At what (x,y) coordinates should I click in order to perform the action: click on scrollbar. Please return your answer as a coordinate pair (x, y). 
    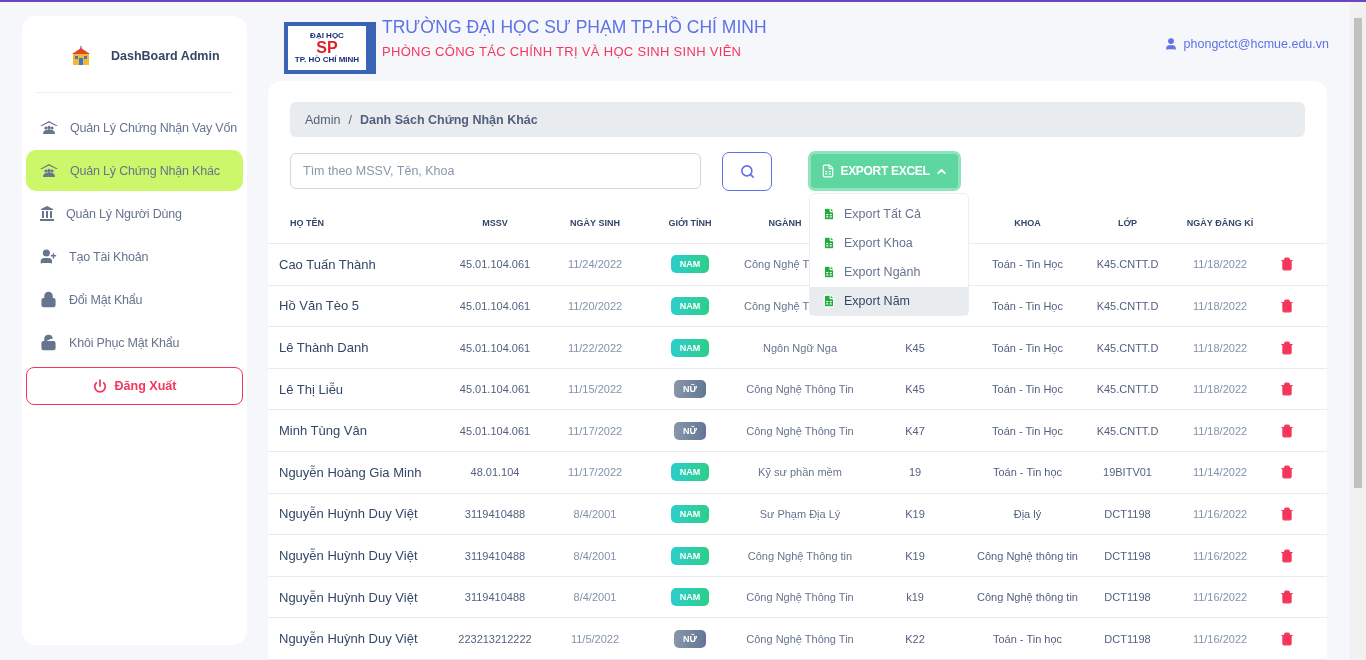
    Looking at the image, I should click on (1358, 331).